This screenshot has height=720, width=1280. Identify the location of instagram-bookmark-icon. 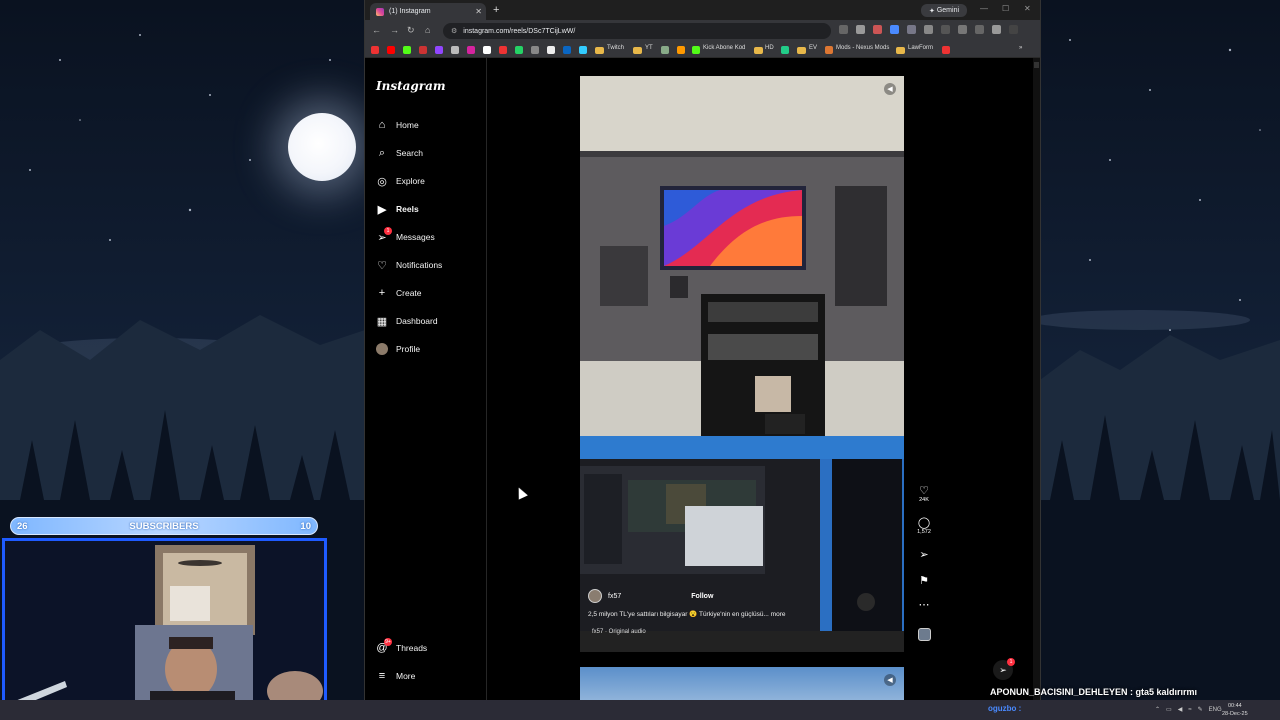
(471, 50).